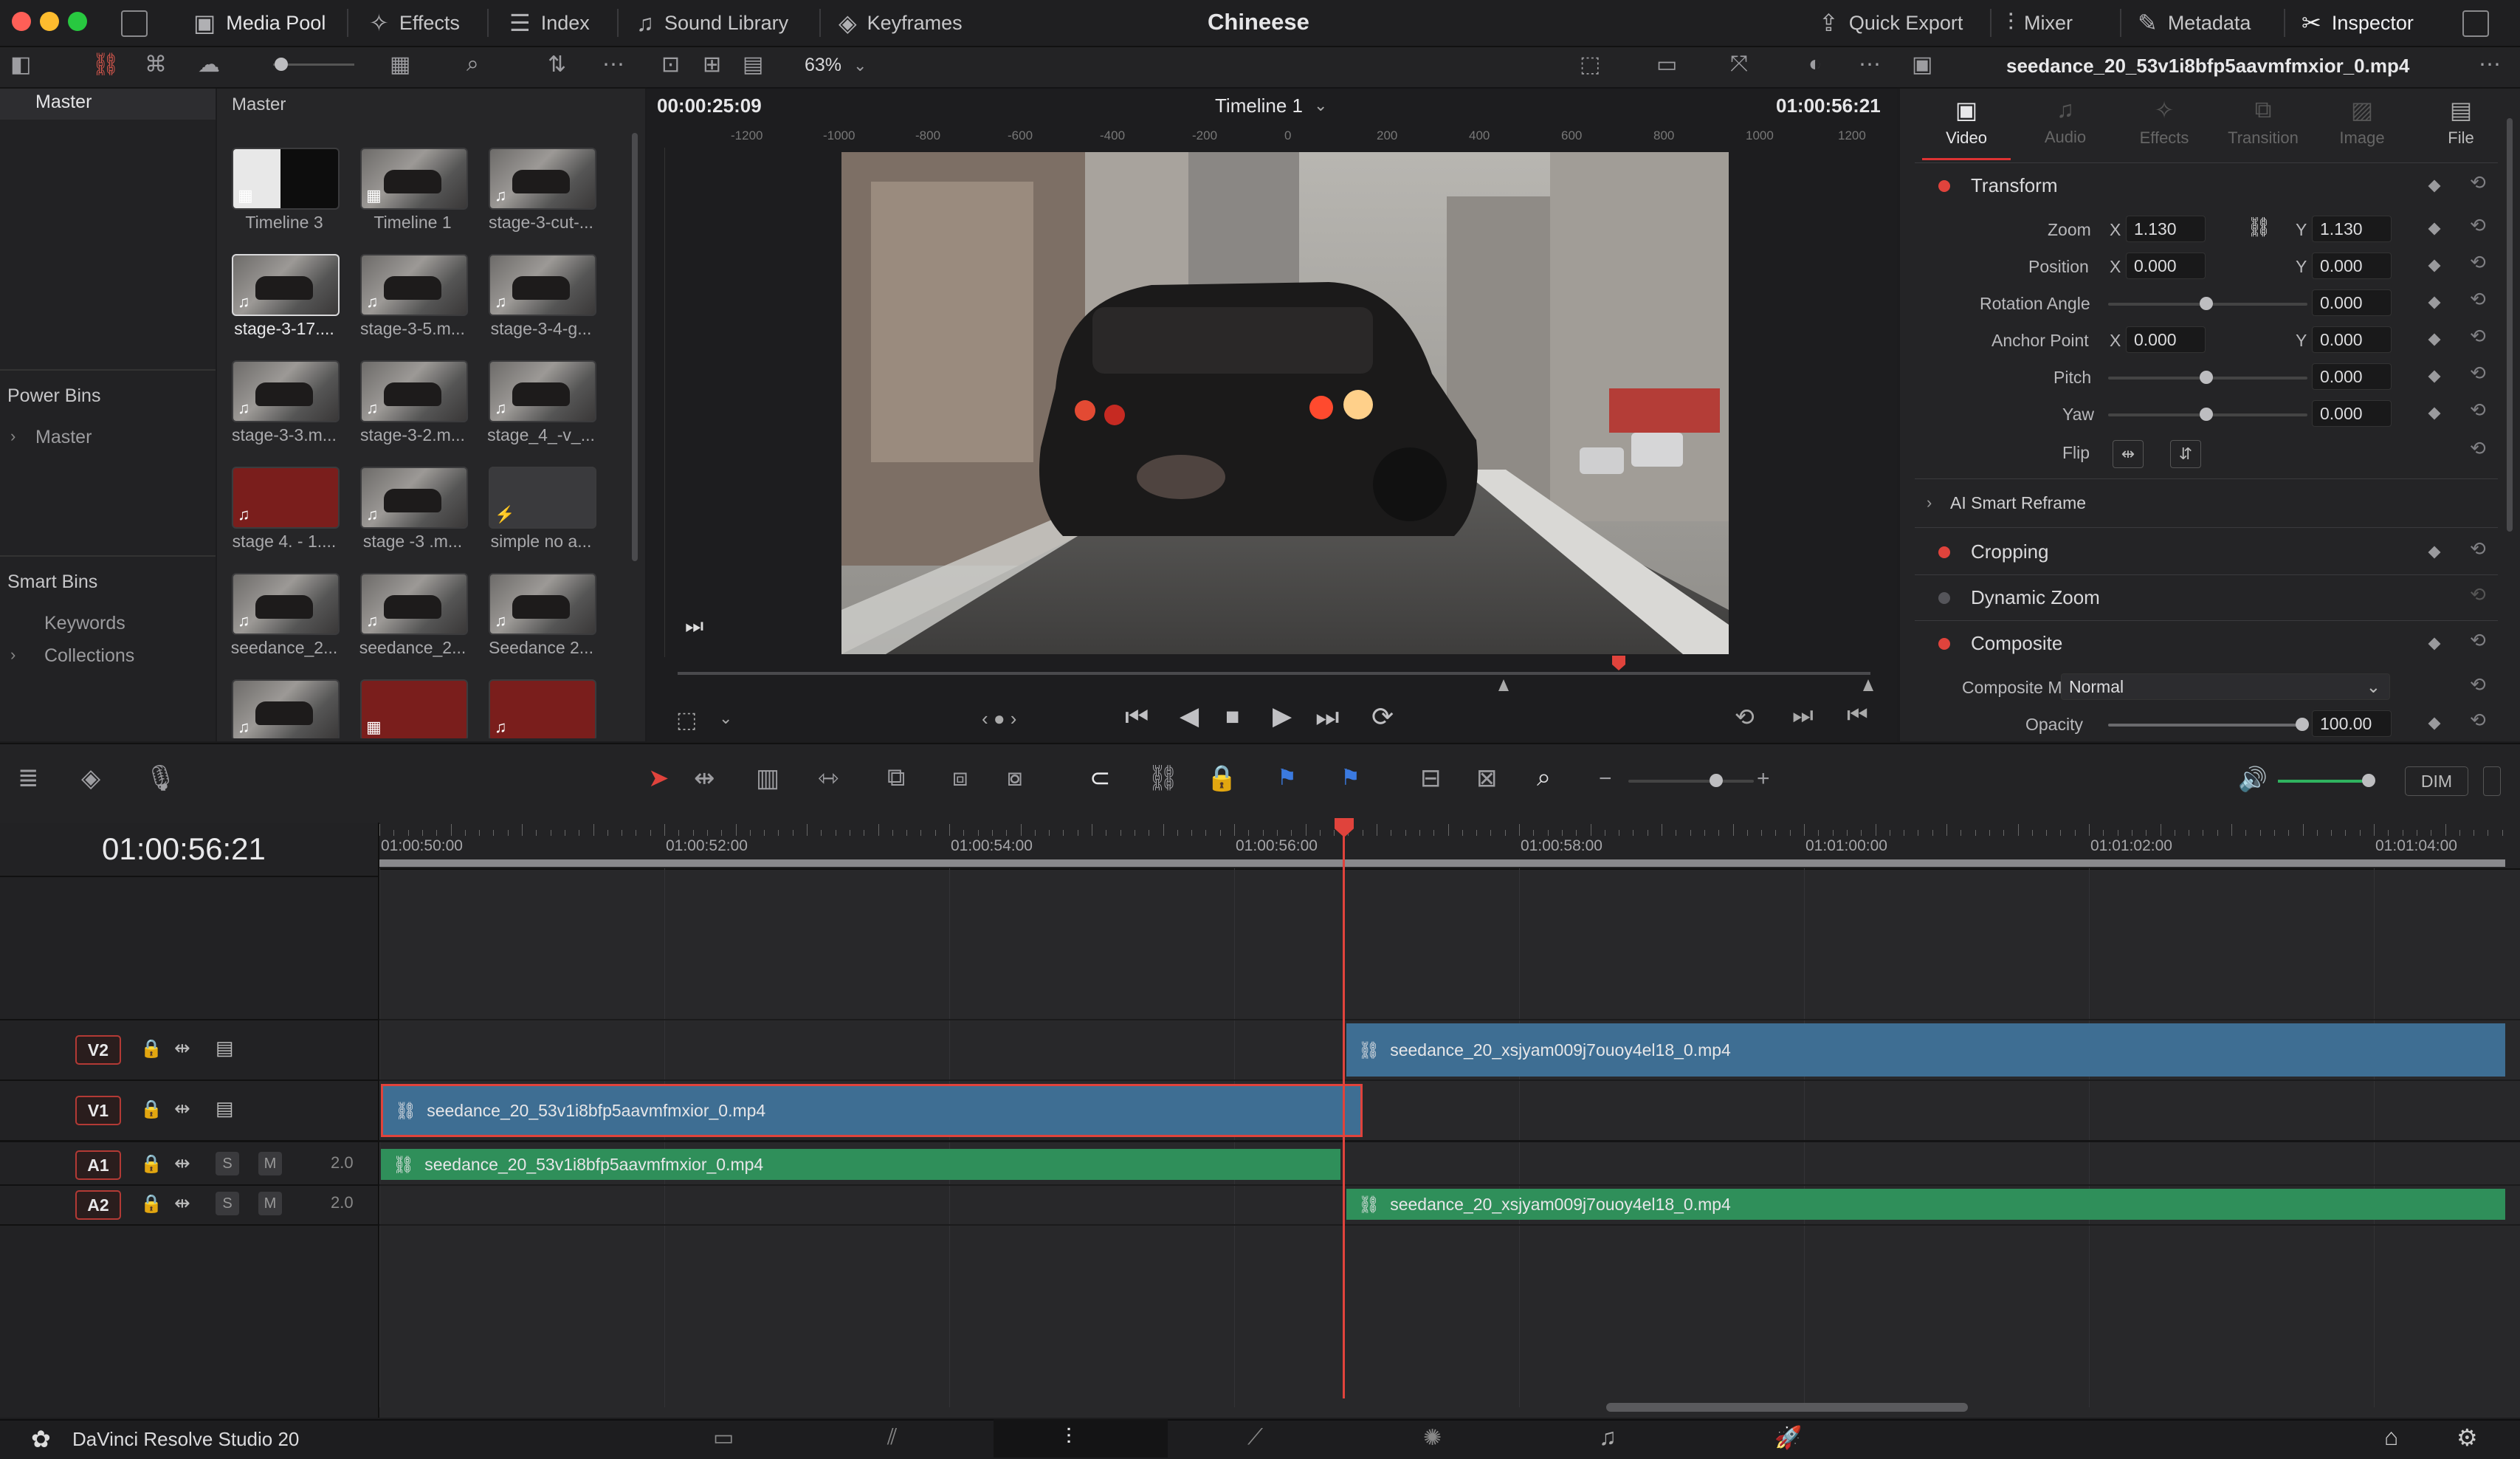  I want to click on link-icon: ⛓, so click(106, 65).